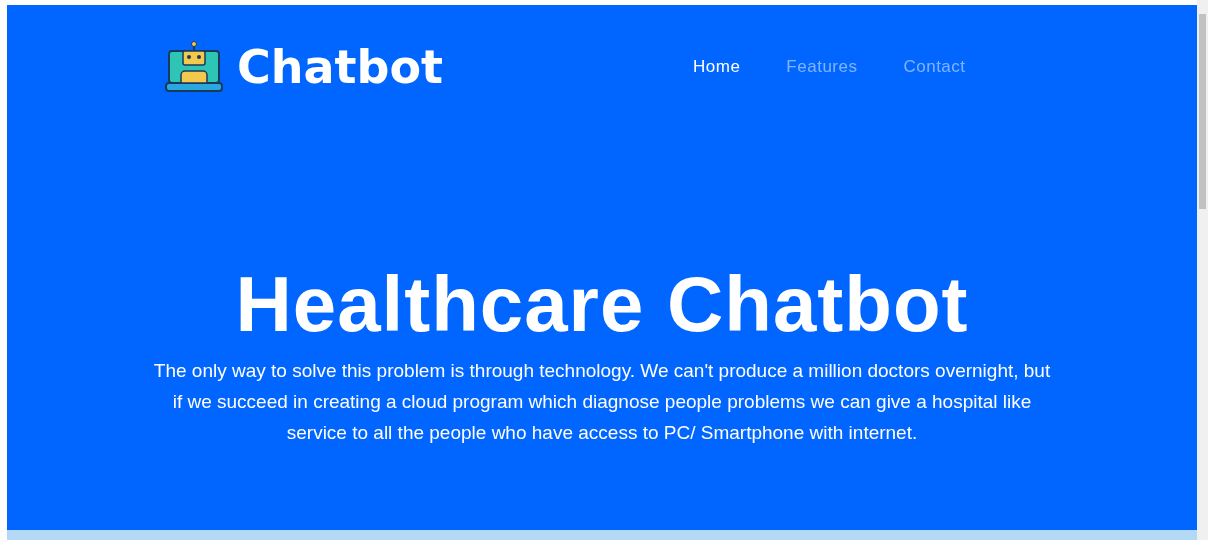 This screenshot has height=540, width=1208. Describe the element at coordinates (1202, 270) in the screenshot. I see `scrollbar` at that location.